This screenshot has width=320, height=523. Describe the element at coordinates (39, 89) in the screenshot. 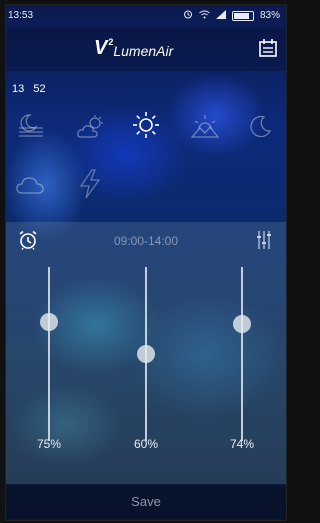

I see `clock-minutes: 52` at that location.